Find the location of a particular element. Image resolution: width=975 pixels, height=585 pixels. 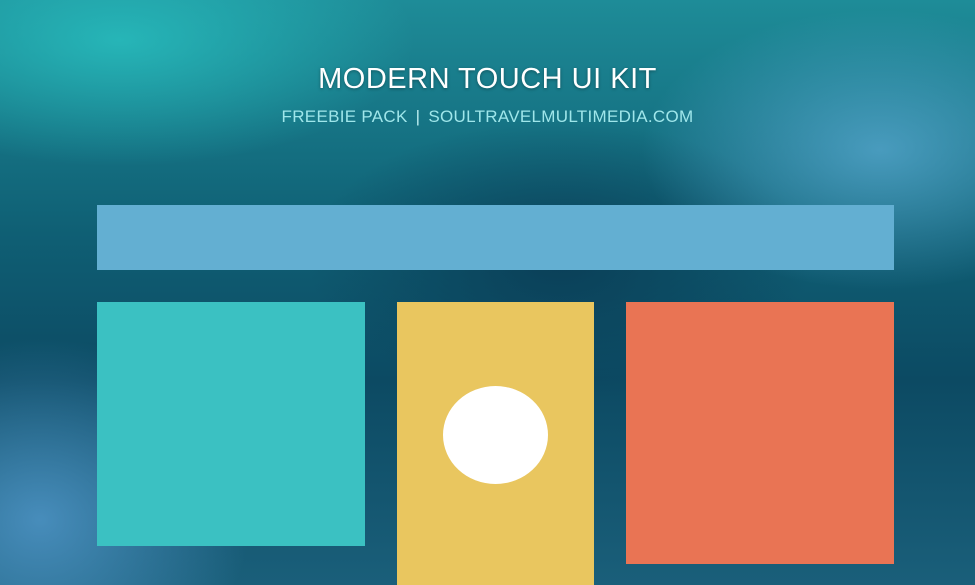

subtitle-website: SOULTRAVELMULTIMEDIA.COM is located at coordinates (561, 116).